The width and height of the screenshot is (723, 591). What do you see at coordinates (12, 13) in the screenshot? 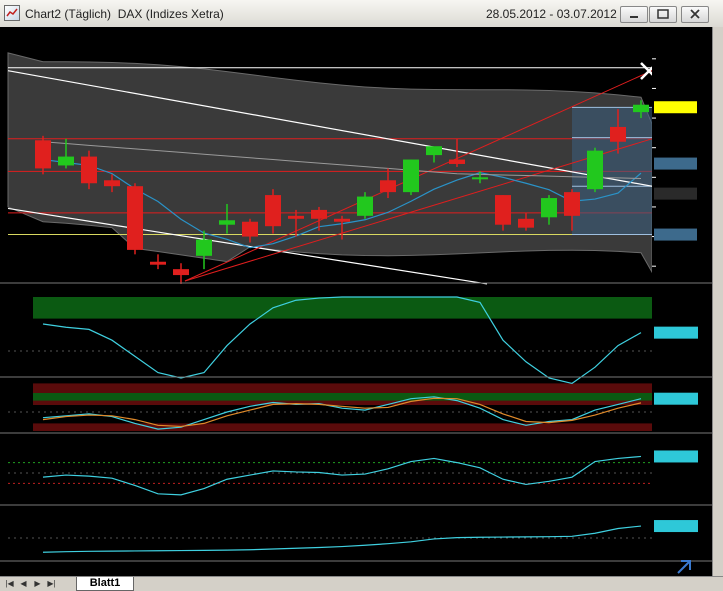
I see `chart-app-icon` at bounding box center [12, 13].